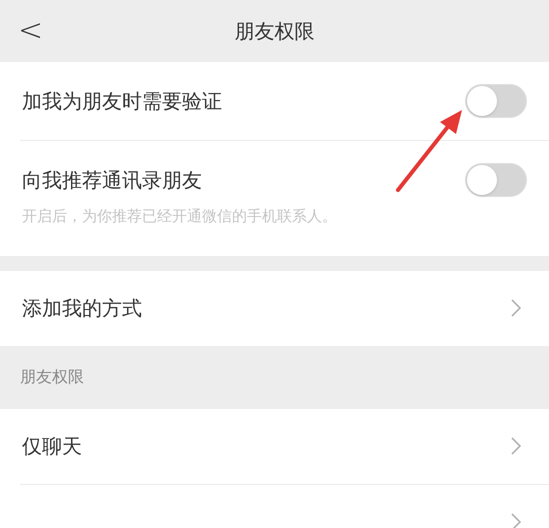 Image resolution: width=549 pixels, height=528 pixels. Describe the element at coordinates (122, 101) in the screenshot. I see `setting-label: 加我为朋友时需要验证` at that location.